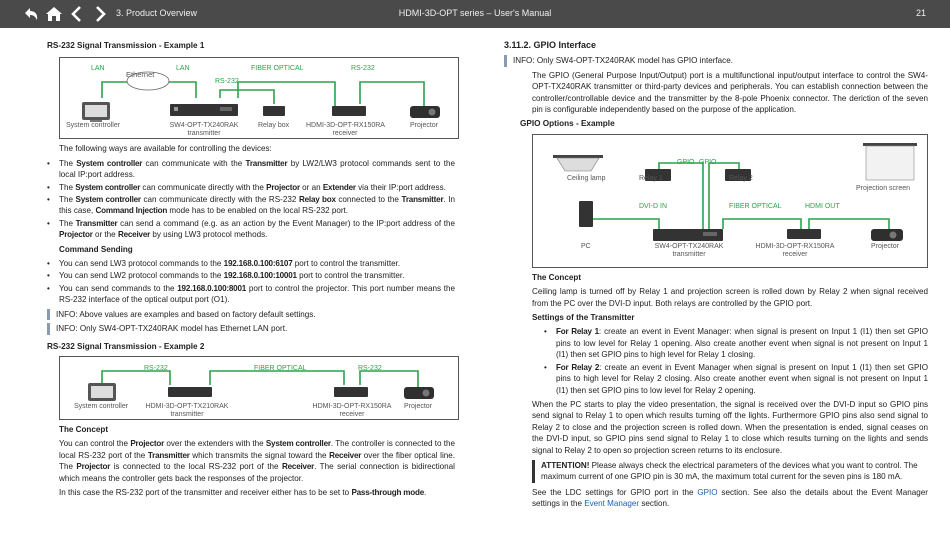 This screenshot has height=533, width=950. What do you see at coordinates (96, 249) in the screenshot?
I see `command-sending-heading: Command Sending` at bounding box center [96, 249].